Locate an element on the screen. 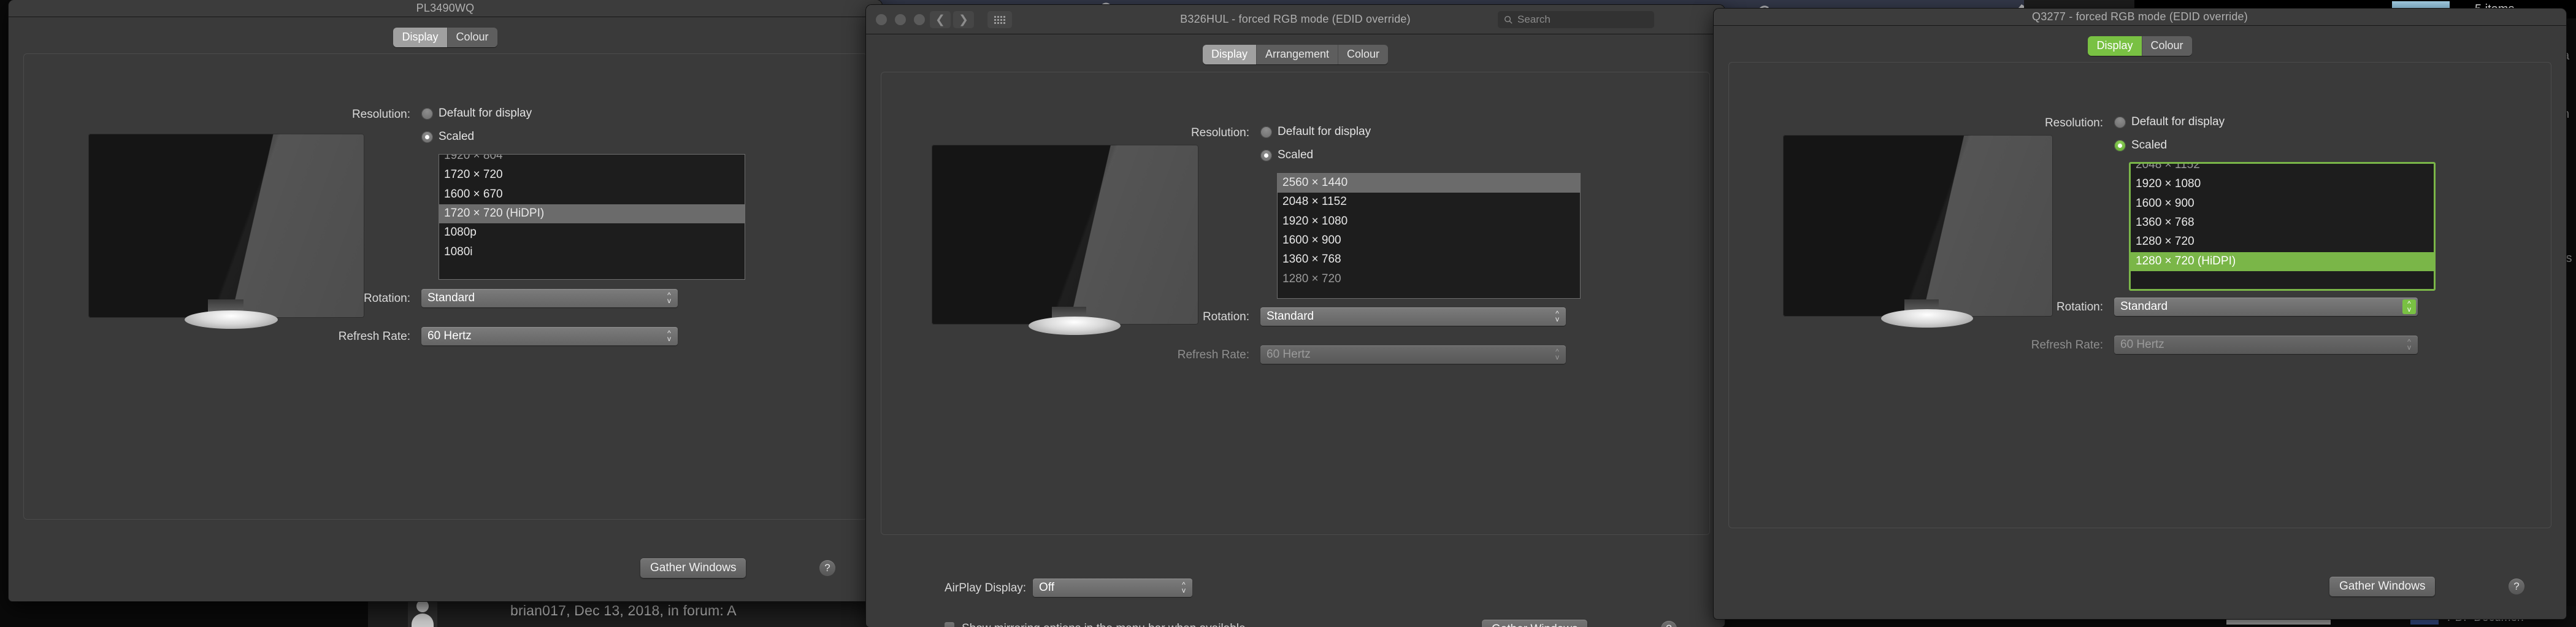  airplay-display-value: Off is located at coordinates (1046, 587).